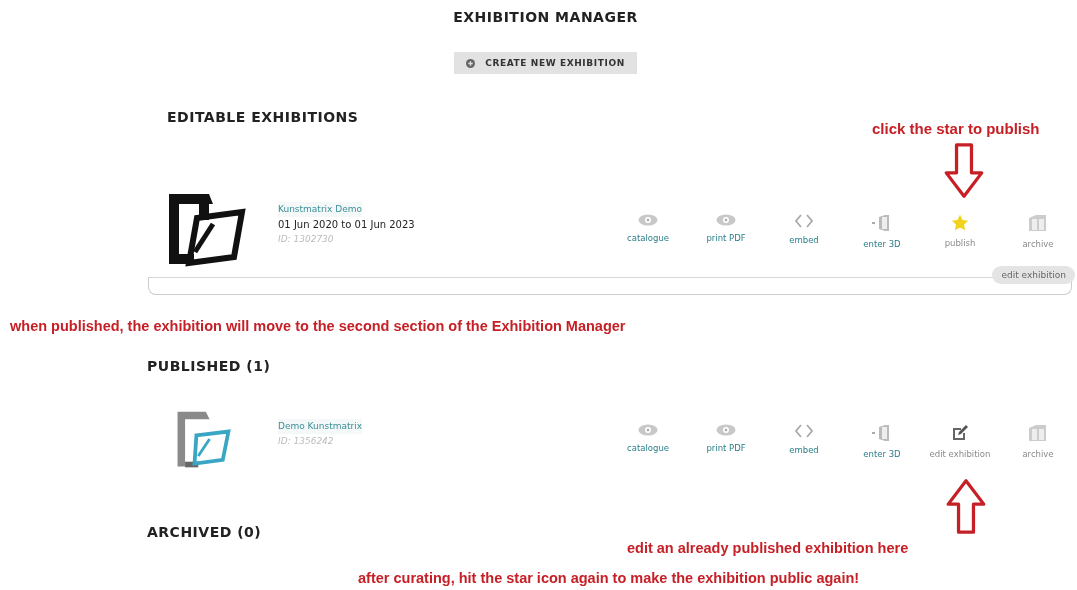 This screenshot has height=590, width=1077. What do you see at coordinates (960, 454) in the screenshot?
I see `action-label: edit exhibition` at bounding box center [960, 454].